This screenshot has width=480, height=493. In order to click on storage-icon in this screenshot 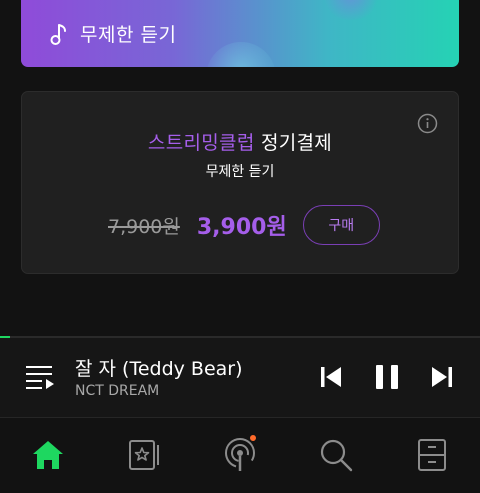, I will do `click(432, 455)`.